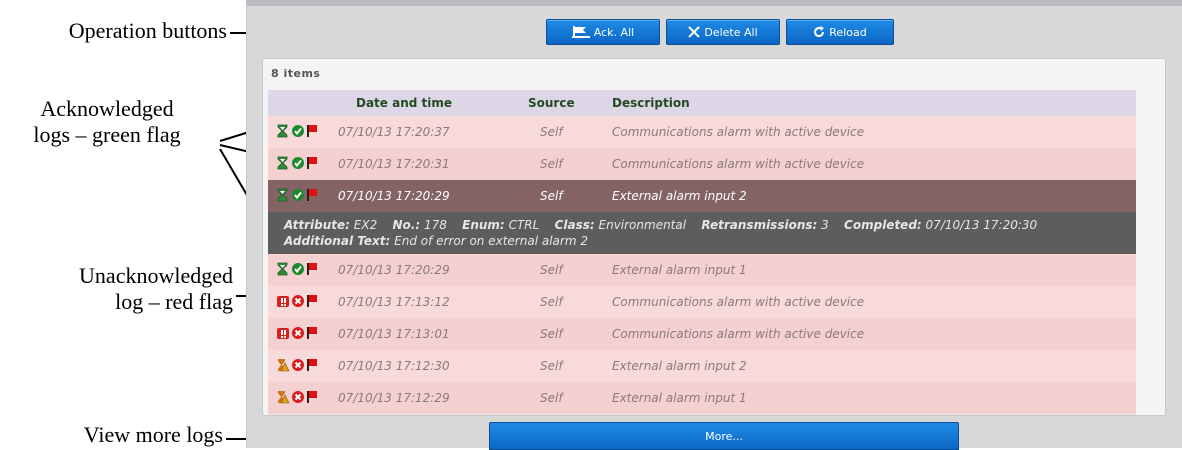 Image resolution: width=1182 pixels, height=450 pixels. I want to click on ack-all-label: Ack. All, so click(614, 32).